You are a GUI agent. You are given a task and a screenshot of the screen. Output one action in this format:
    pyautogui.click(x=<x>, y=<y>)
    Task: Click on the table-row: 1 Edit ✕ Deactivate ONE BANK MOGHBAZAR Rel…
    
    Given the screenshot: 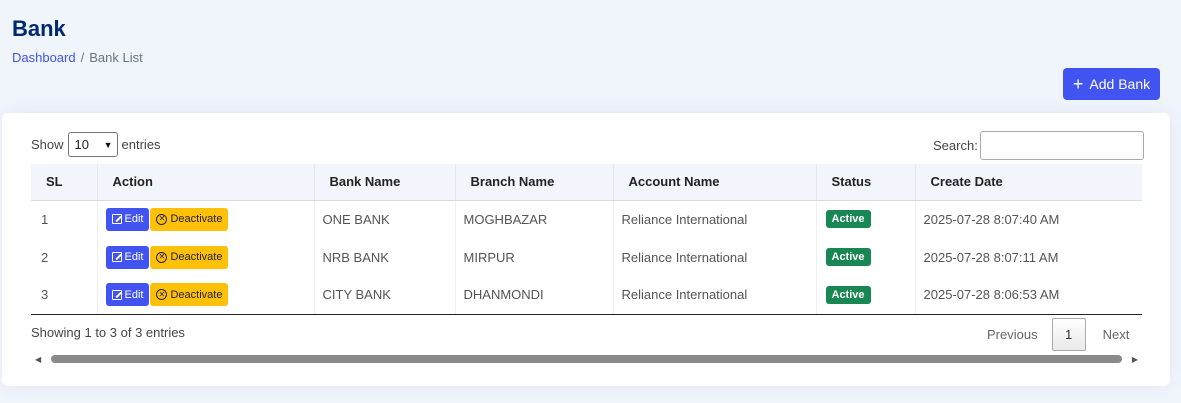 What is the action you would take?
    pyautogui.click(x=586, y=219)
    